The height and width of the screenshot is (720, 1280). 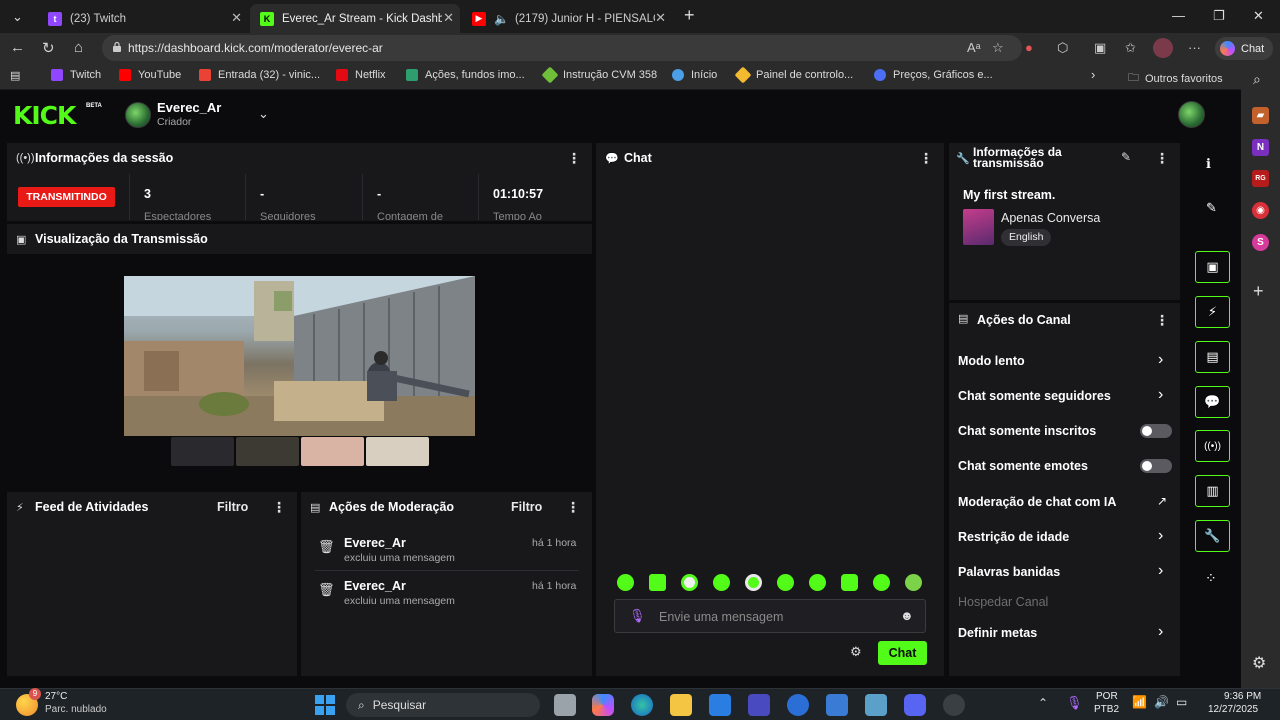 I want to click on info-icon: ℹ, so click(x=1208, y=164).